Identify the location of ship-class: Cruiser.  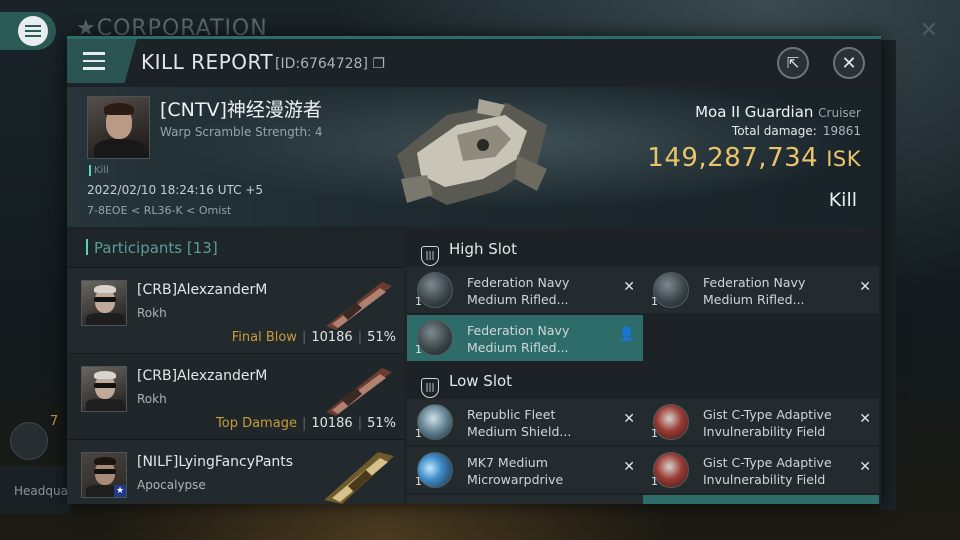
(839, 113).